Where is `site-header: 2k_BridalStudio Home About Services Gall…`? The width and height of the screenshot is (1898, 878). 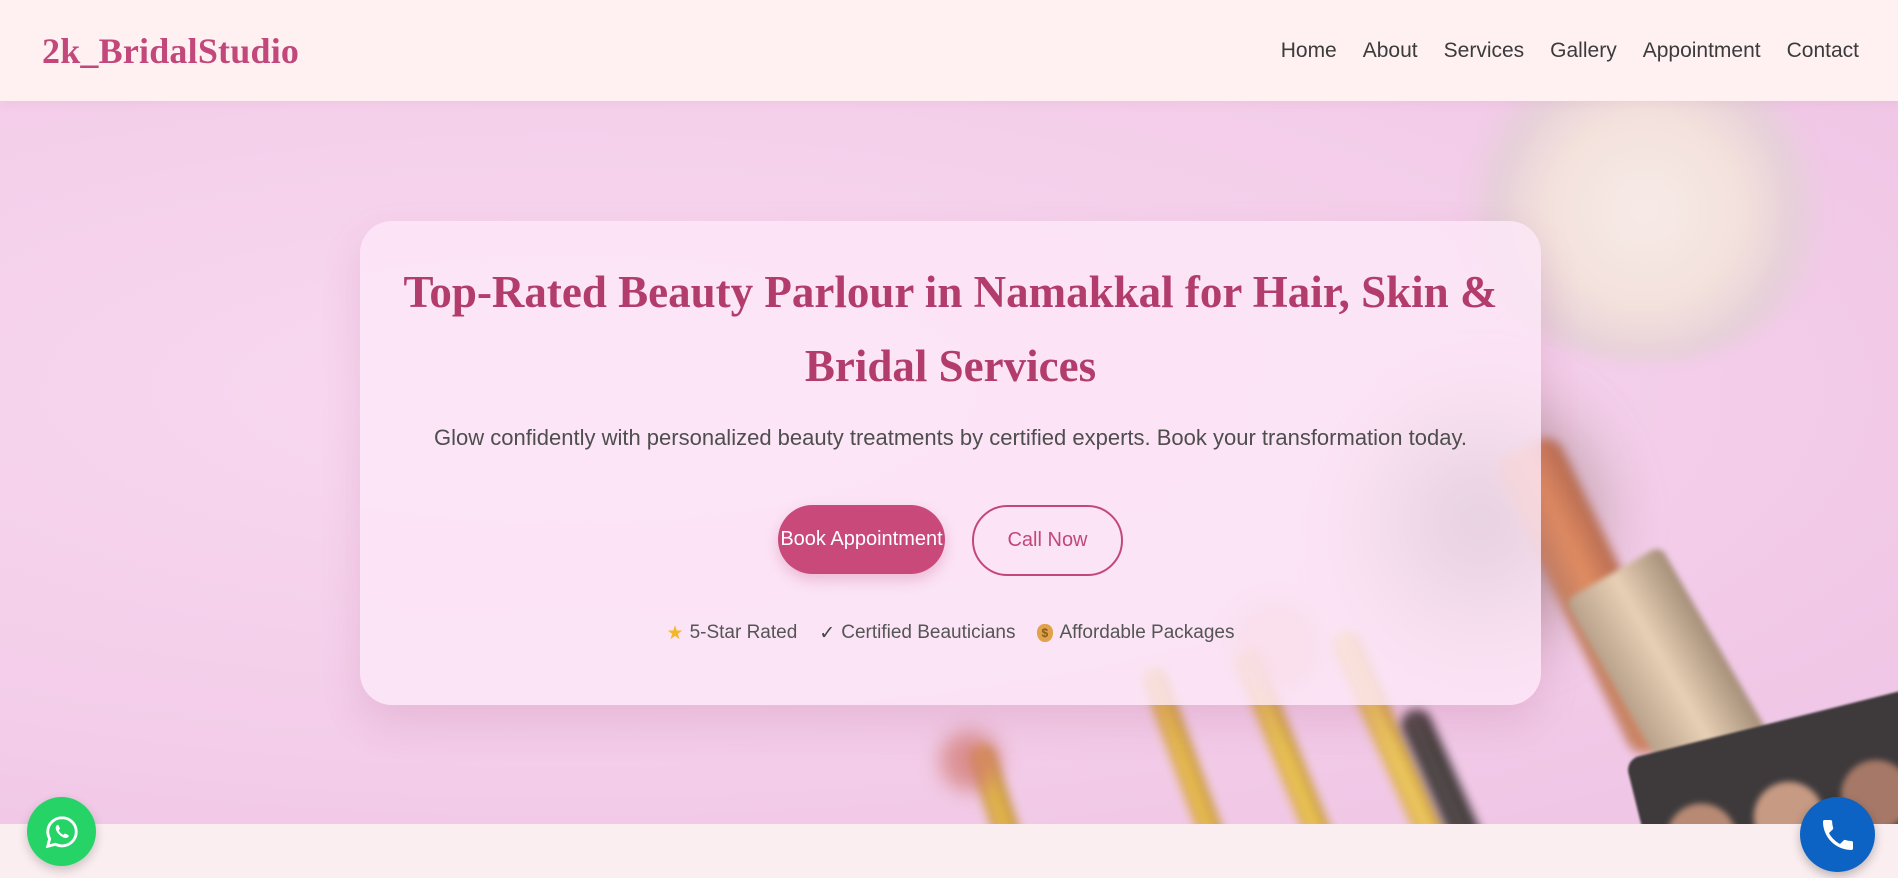 site-header: 2k_BridalStudio Home About Services Gall… is located at coordinates (949, 50).